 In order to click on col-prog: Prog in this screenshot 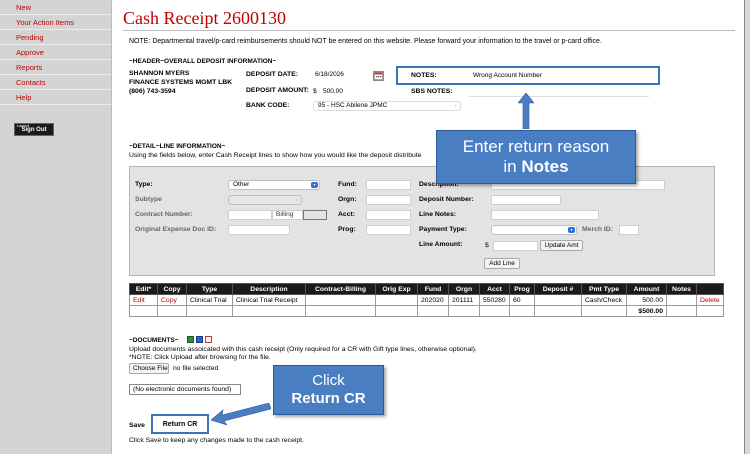, I will do `click(522, 289)`.